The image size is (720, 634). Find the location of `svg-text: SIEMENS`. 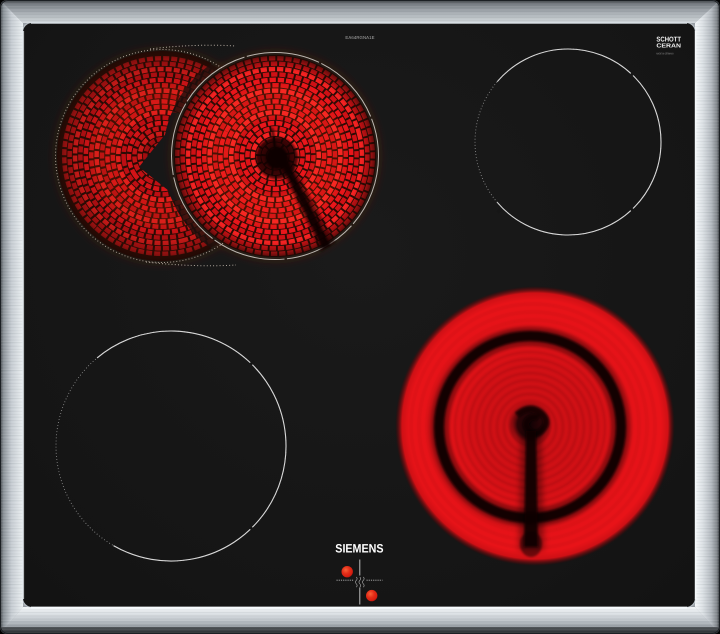

svg-text: SIEMENS is located at coordinates (359, 548).